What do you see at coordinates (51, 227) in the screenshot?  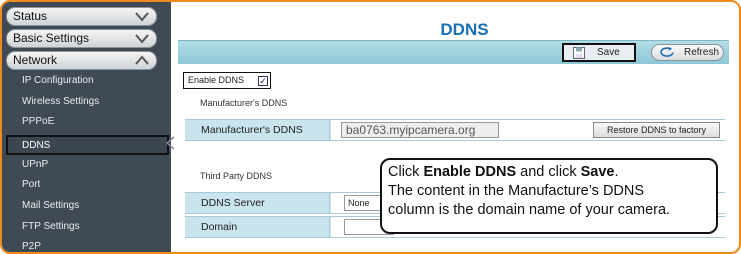 I see `sidebar-item-ftp-settings: FTP Settings` at bounding box center [51, 227].